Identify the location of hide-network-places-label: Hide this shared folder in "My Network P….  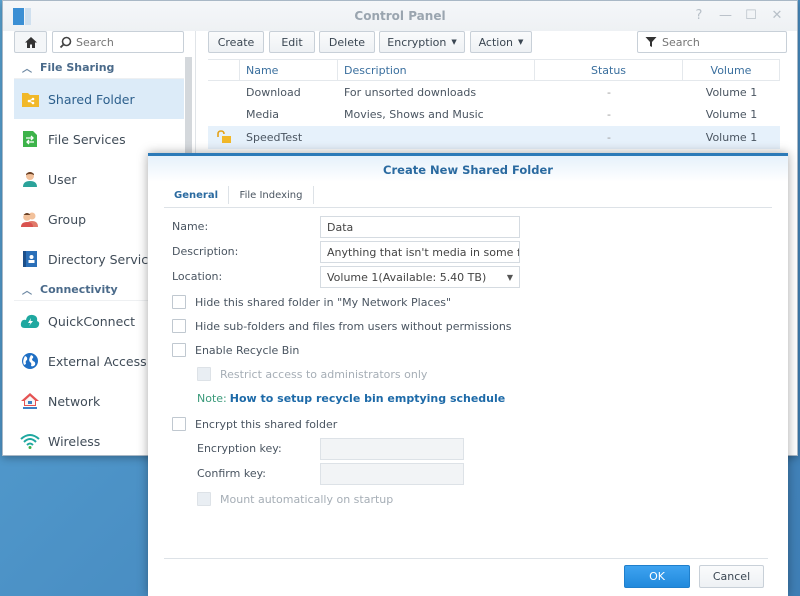
(323, 302).